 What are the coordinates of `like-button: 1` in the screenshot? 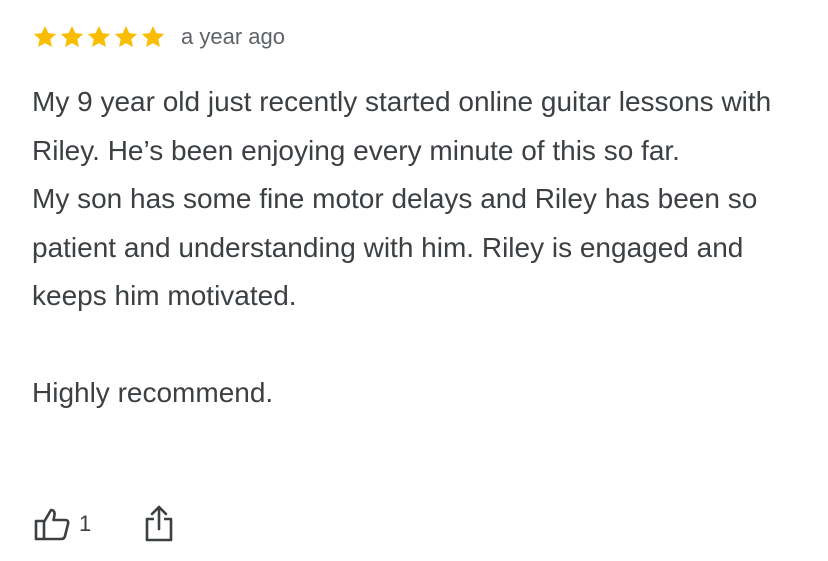 It's located at (62, 524).